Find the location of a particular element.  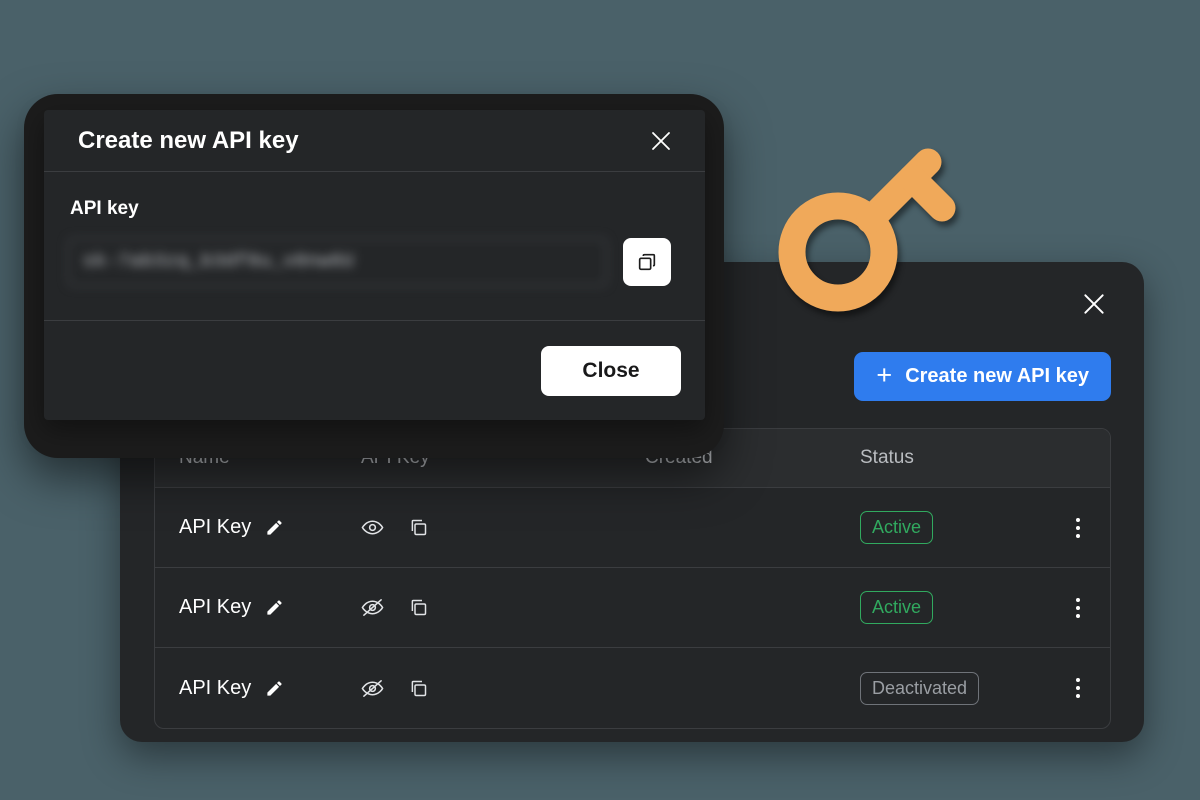

modal-close-icon-button is located at coordinates (661, 141).